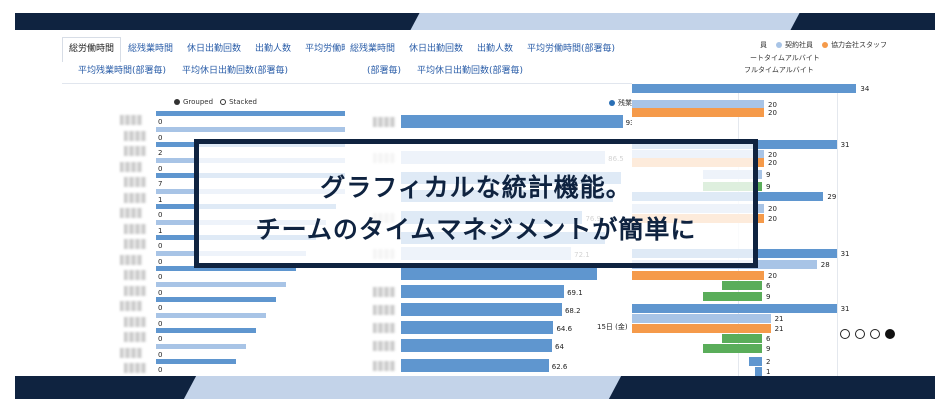 Image resolution: width=950 pixels, height=410 pixels. I want to click on left-tabs-row2: 平均残業時間(部署毎) 平均休日出勤回数(部署毎), so click(183, 71).